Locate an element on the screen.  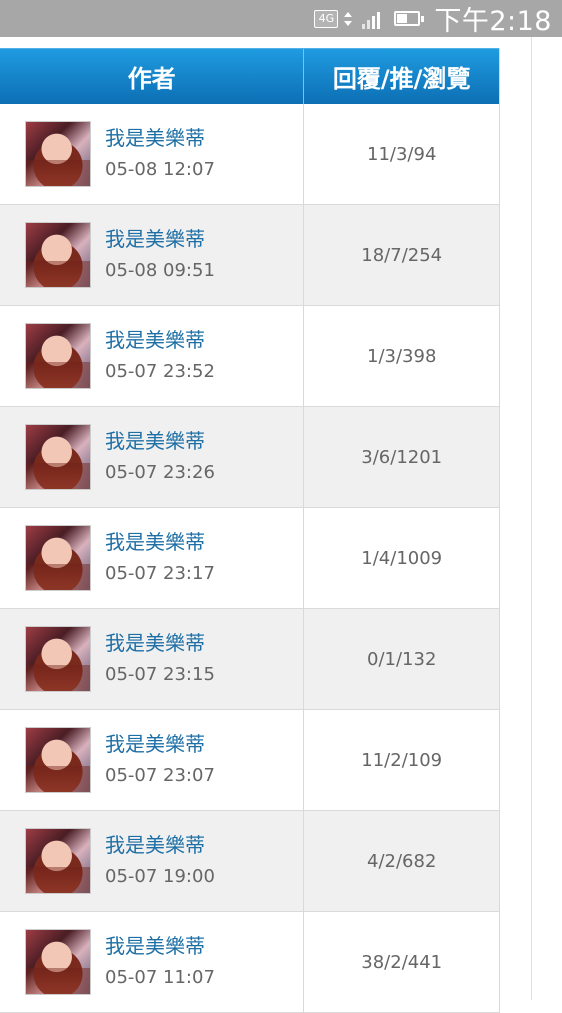
right-gutter is located at coordinates (546, 518).